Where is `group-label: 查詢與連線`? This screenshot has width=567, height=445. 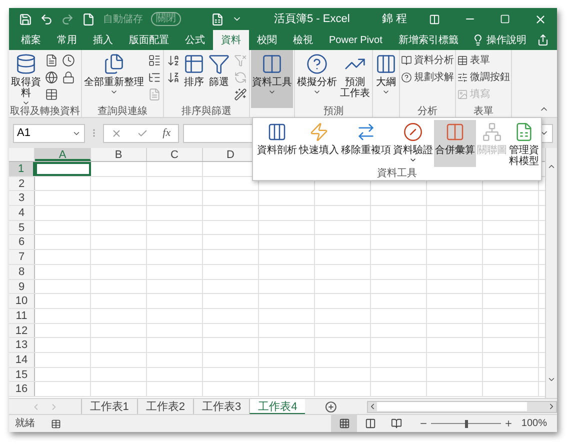
group-label: 查詢與連線 is located at coordinates (123, 112).